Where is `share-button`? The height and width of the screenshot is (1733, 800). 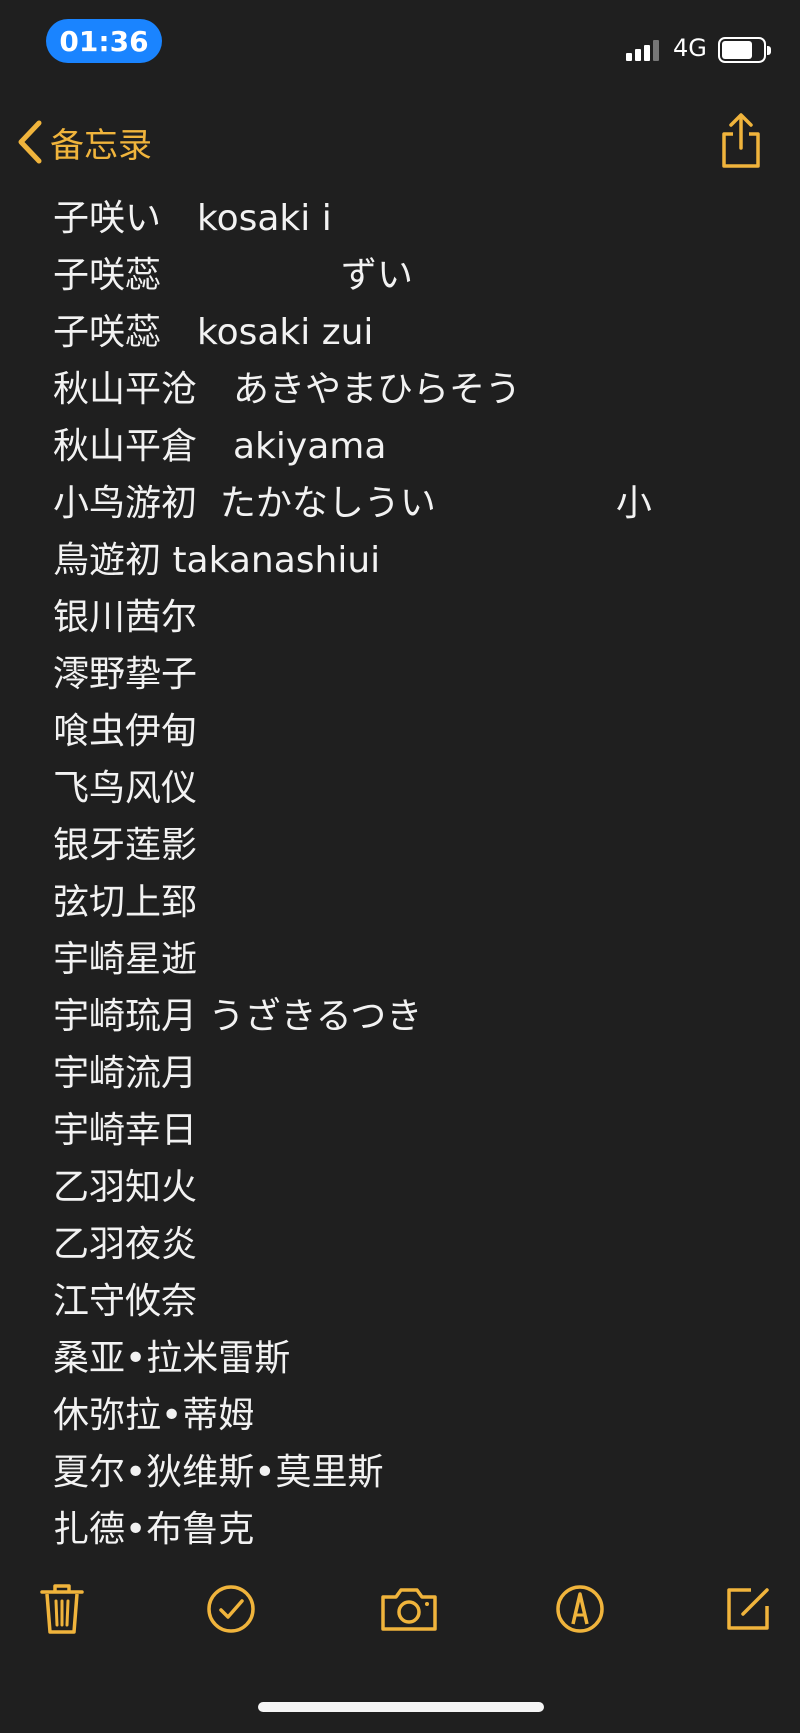 share-button is located at coordinates (741, 141).